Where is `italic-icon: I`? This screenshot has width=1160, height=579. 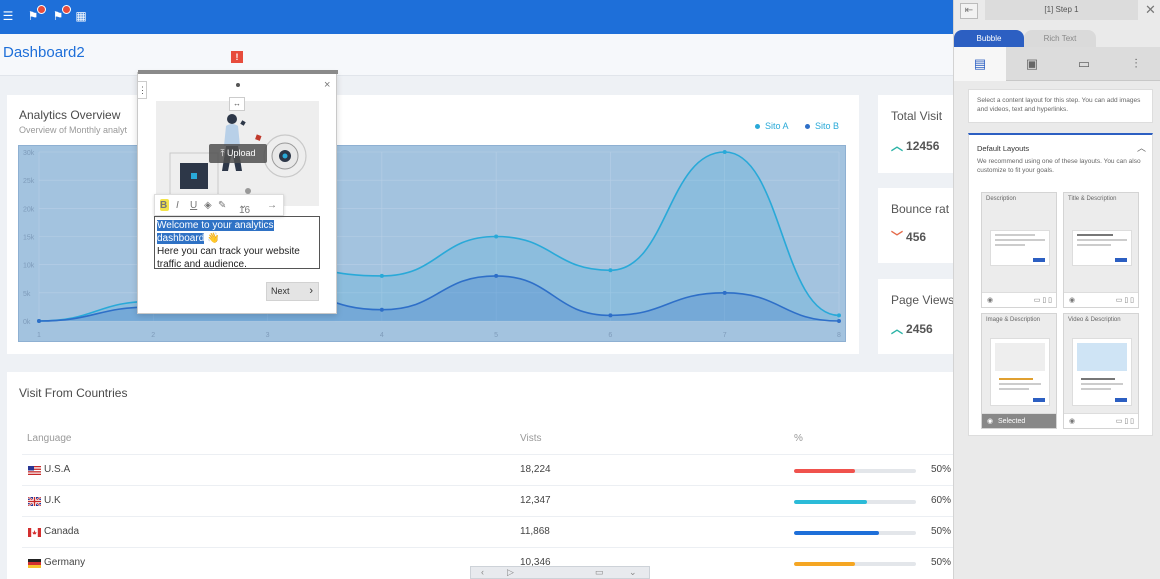 italic-icon: I is located at coordinates (177, 205).